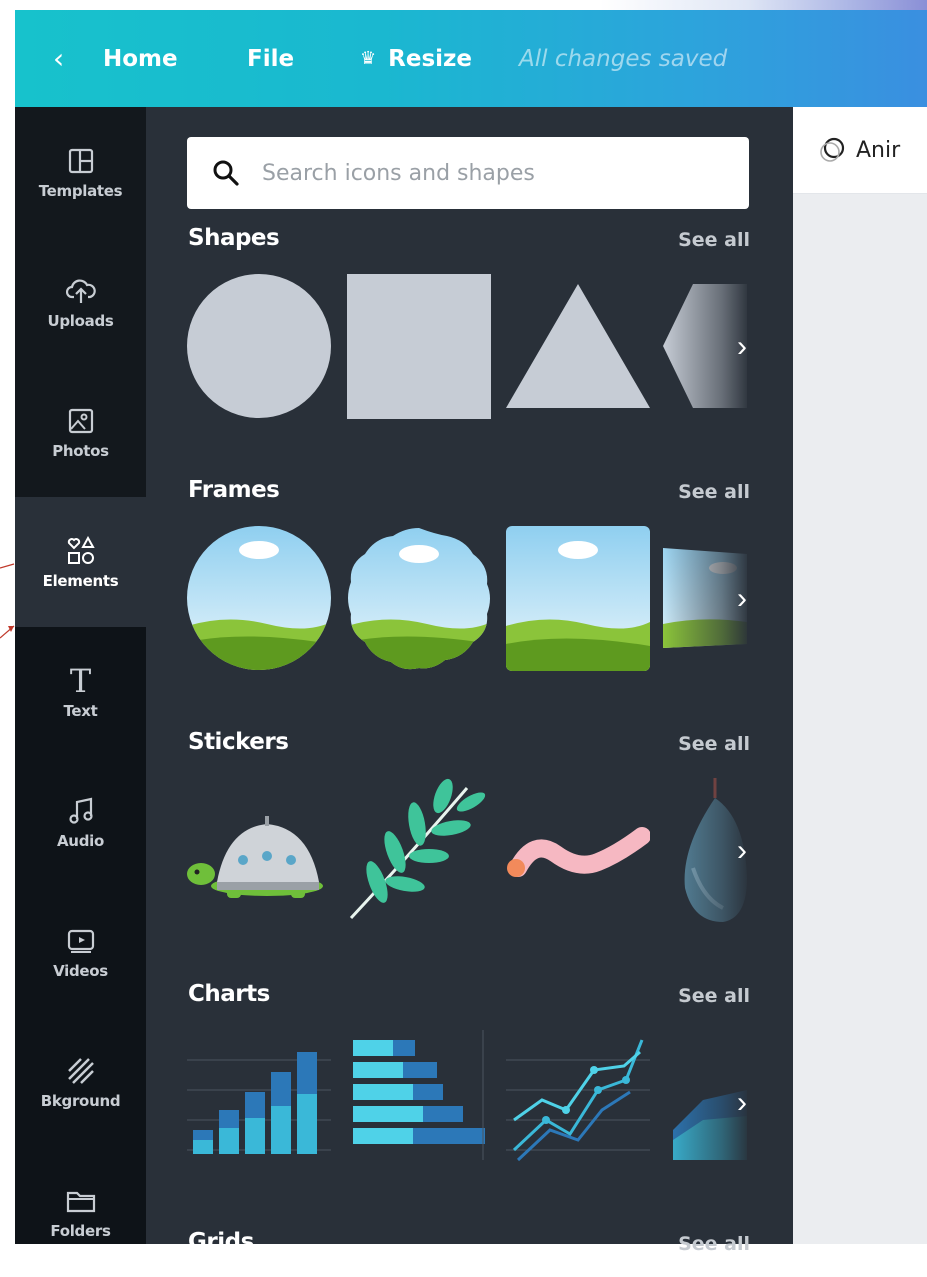  What do you see at coordinates (81, 551) in the screenshot?
I see `elements-icon` at bounding box center [81, 551].